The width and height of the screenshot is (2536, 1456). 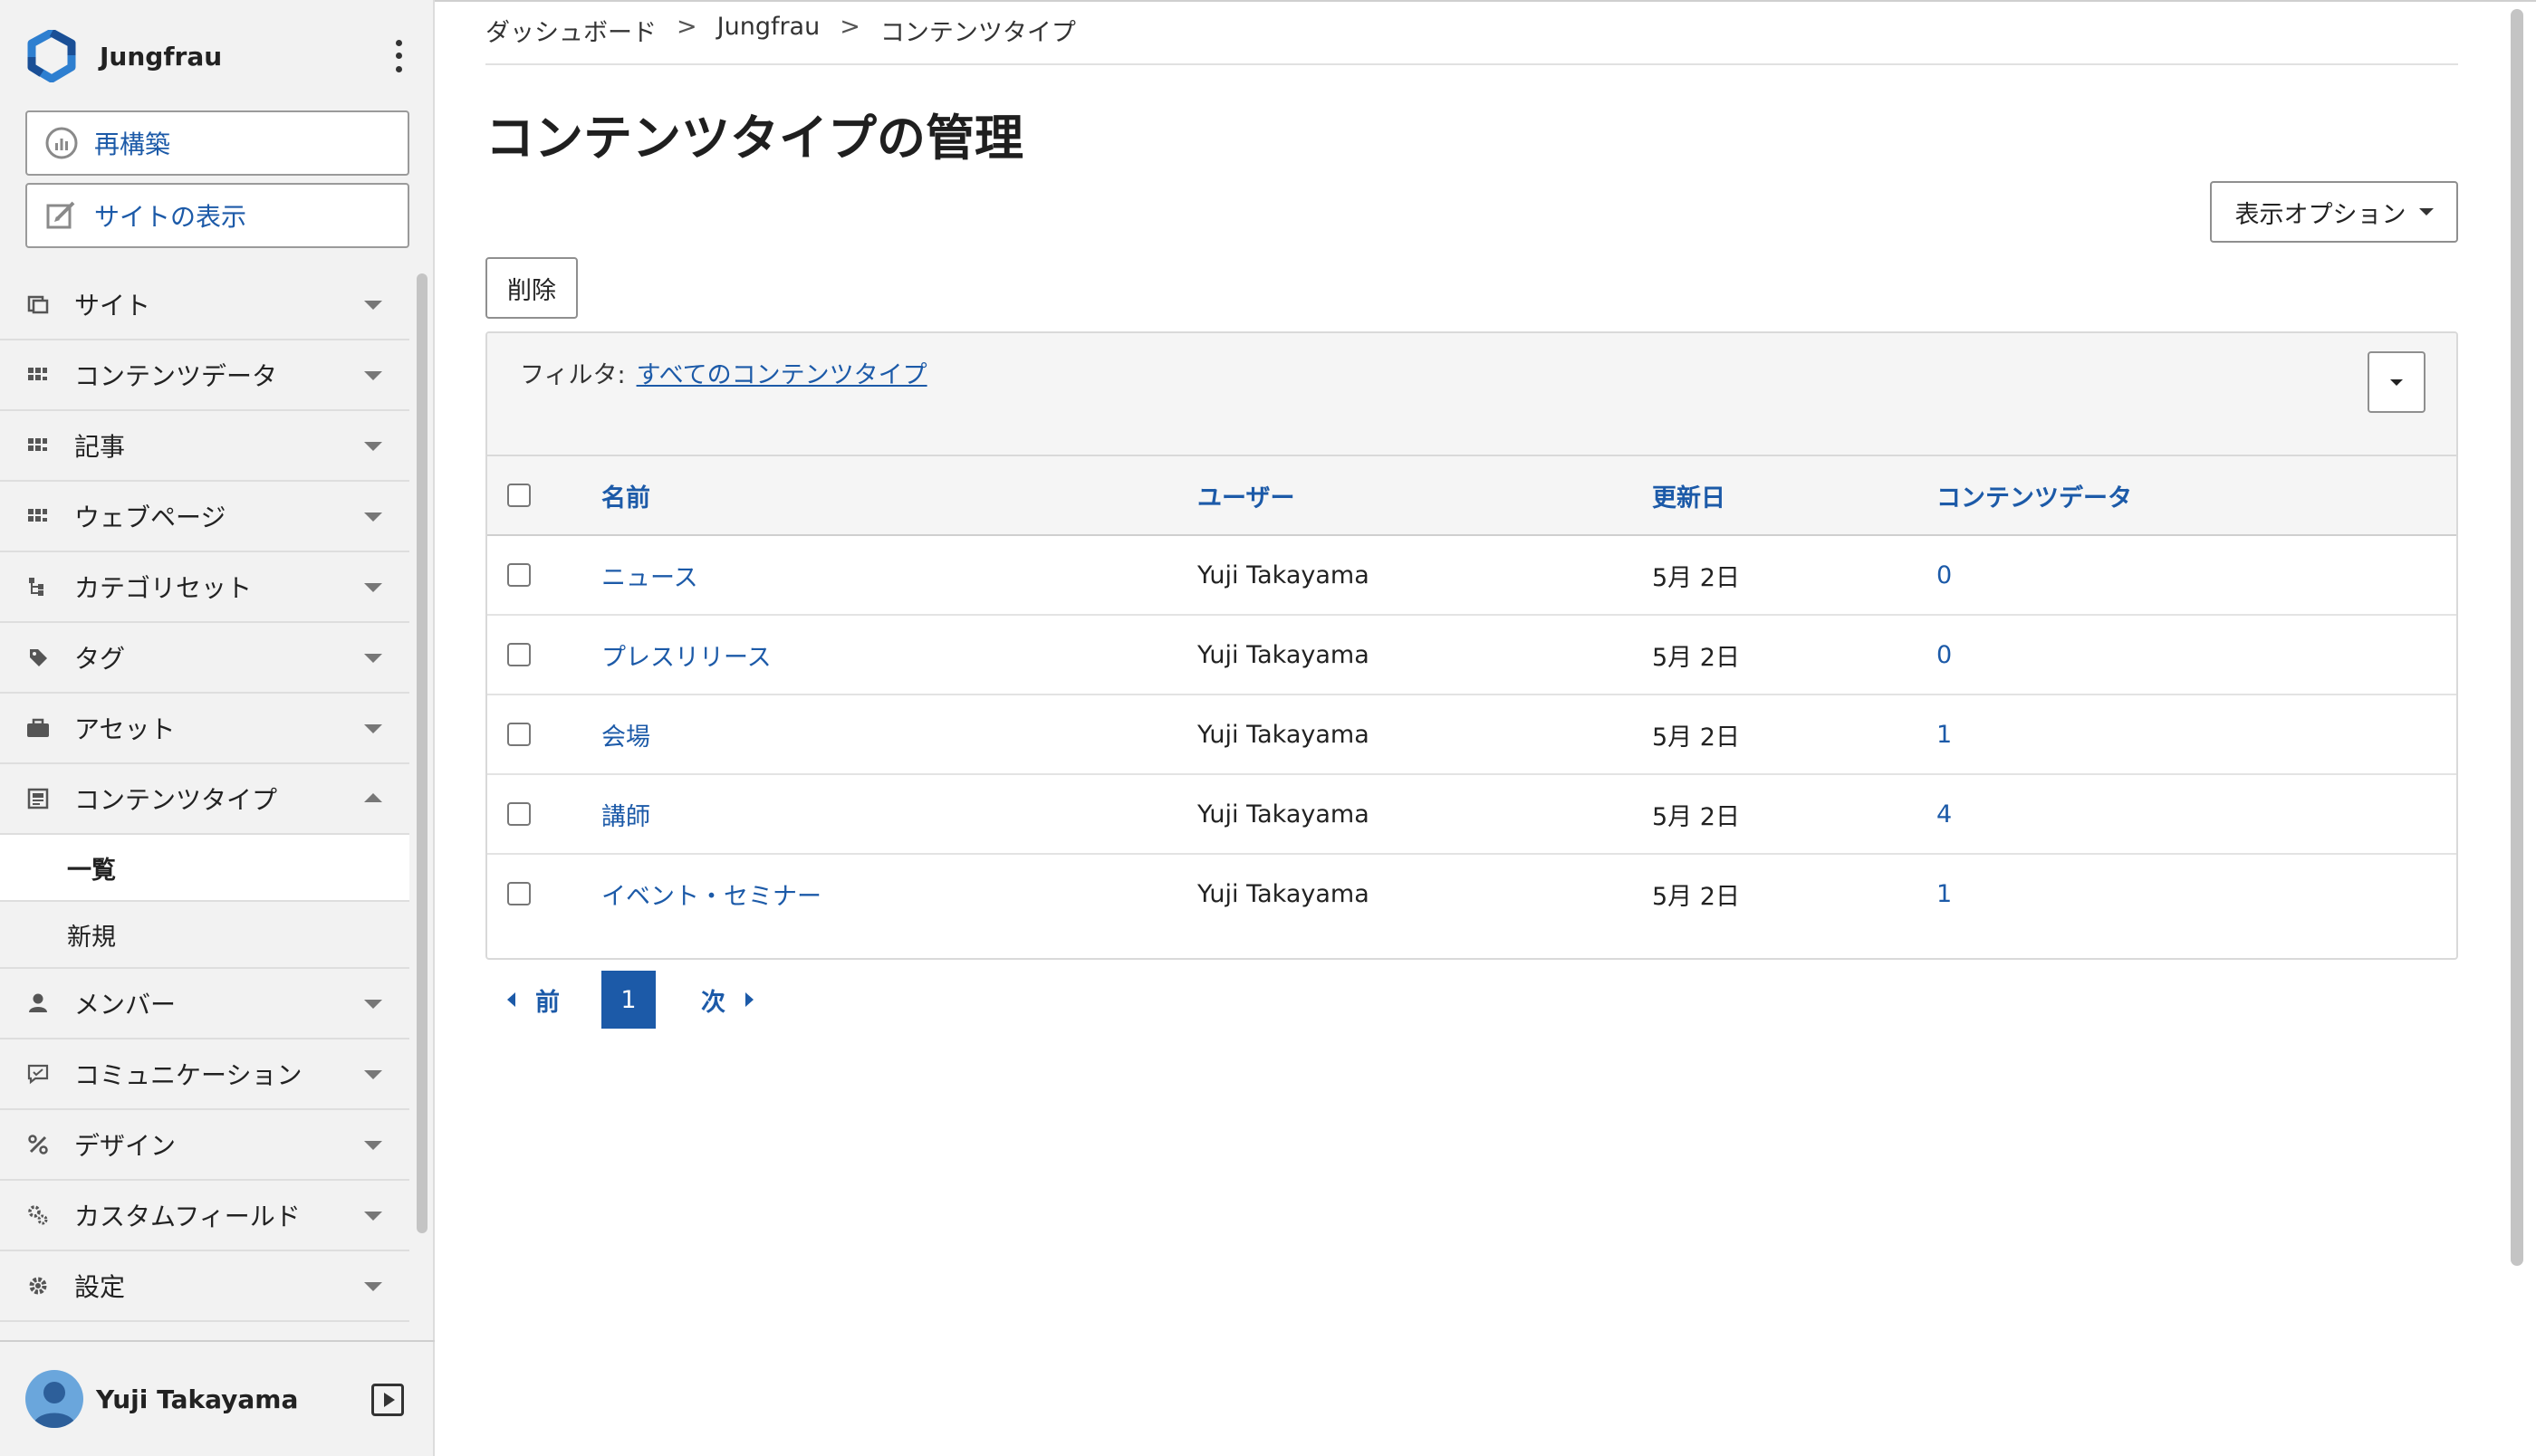 What do you see at coordinates (204, 659) in the screenshot?
I see `sidebar-item-tags: タグ` at bounding box center [204, 659].